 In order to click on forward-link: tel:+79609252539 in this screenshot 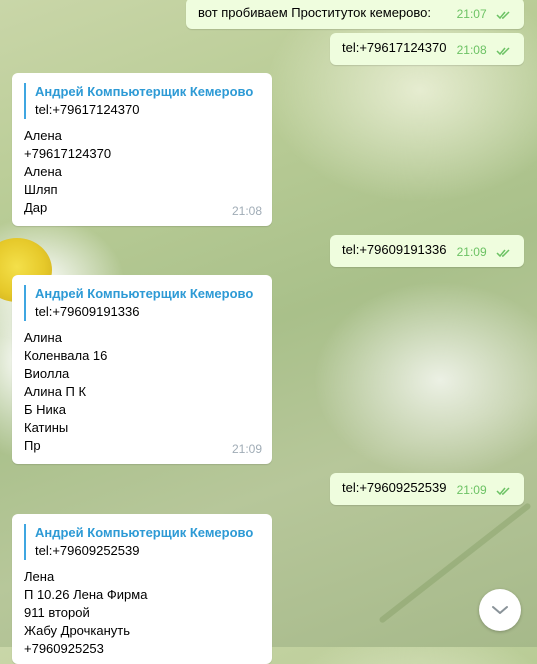, I will do `click(147, 551)`.